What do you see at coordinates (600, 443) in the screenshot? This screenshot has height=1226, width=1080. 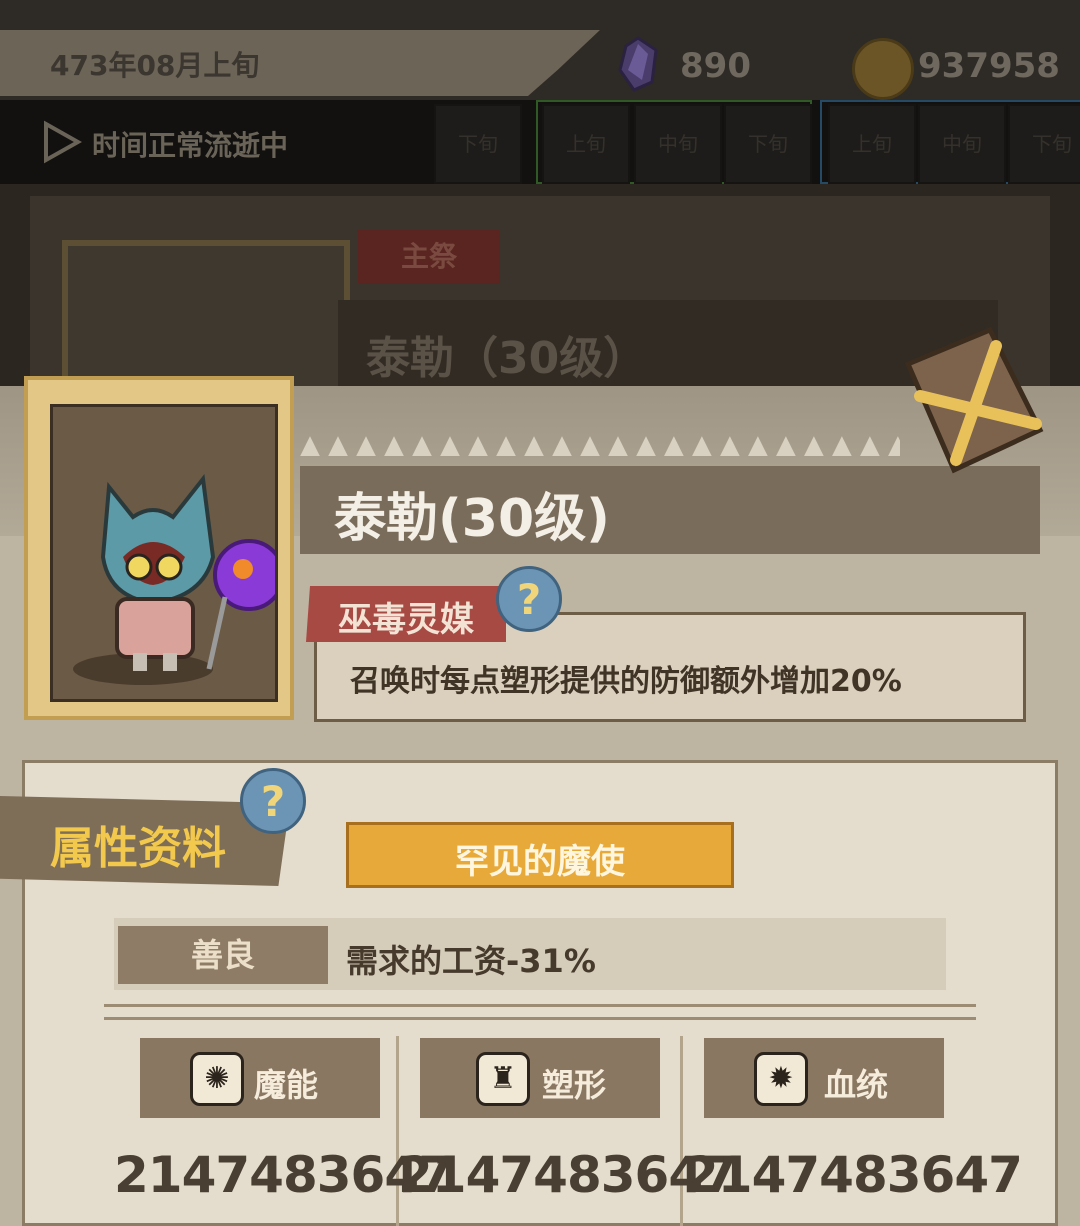 I see `decorative-zigzag: ▲▲▲▲▲▲▲▲▲▲▲▲▲▲▲▲▲▲▲▲▲▲` at bounding box center [600, 443].